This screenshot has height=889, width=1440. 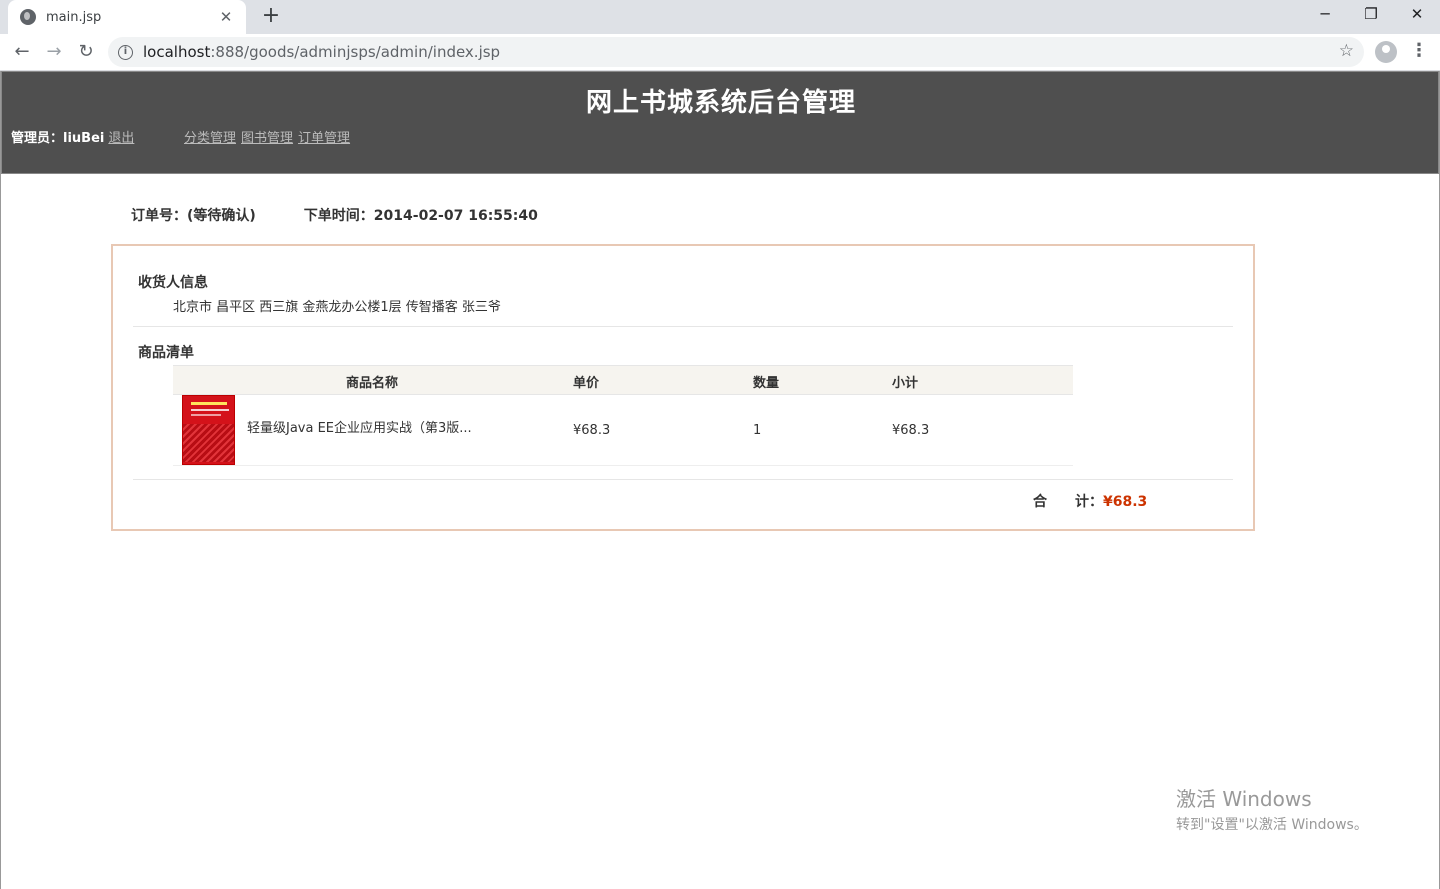 I want to click on watermark-line2: 转到"设置"以激活 Windows。, so click(x=1272, y=825).